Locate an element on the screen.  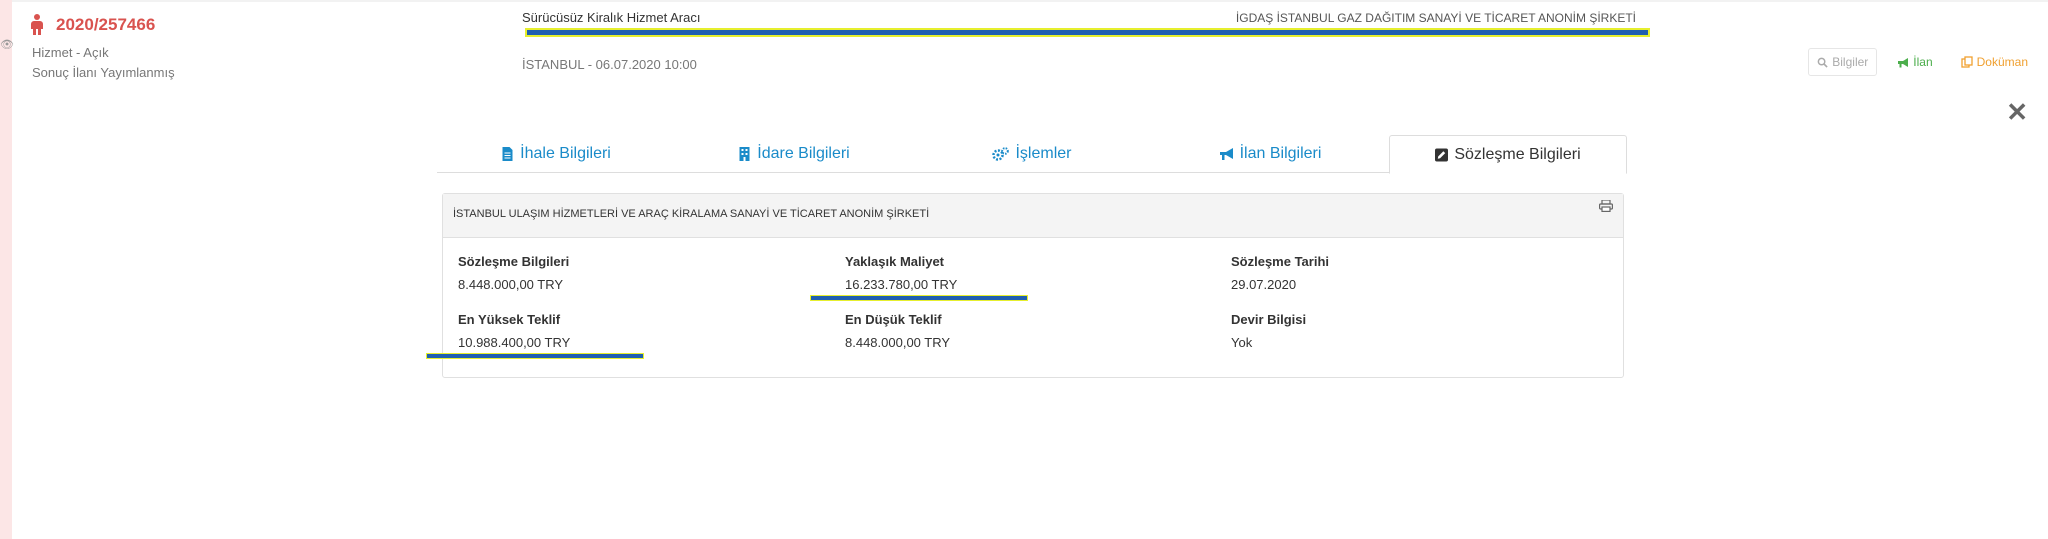
tab-tender-info-label: İhale Bilgileri is located at coordinates (565, 153).